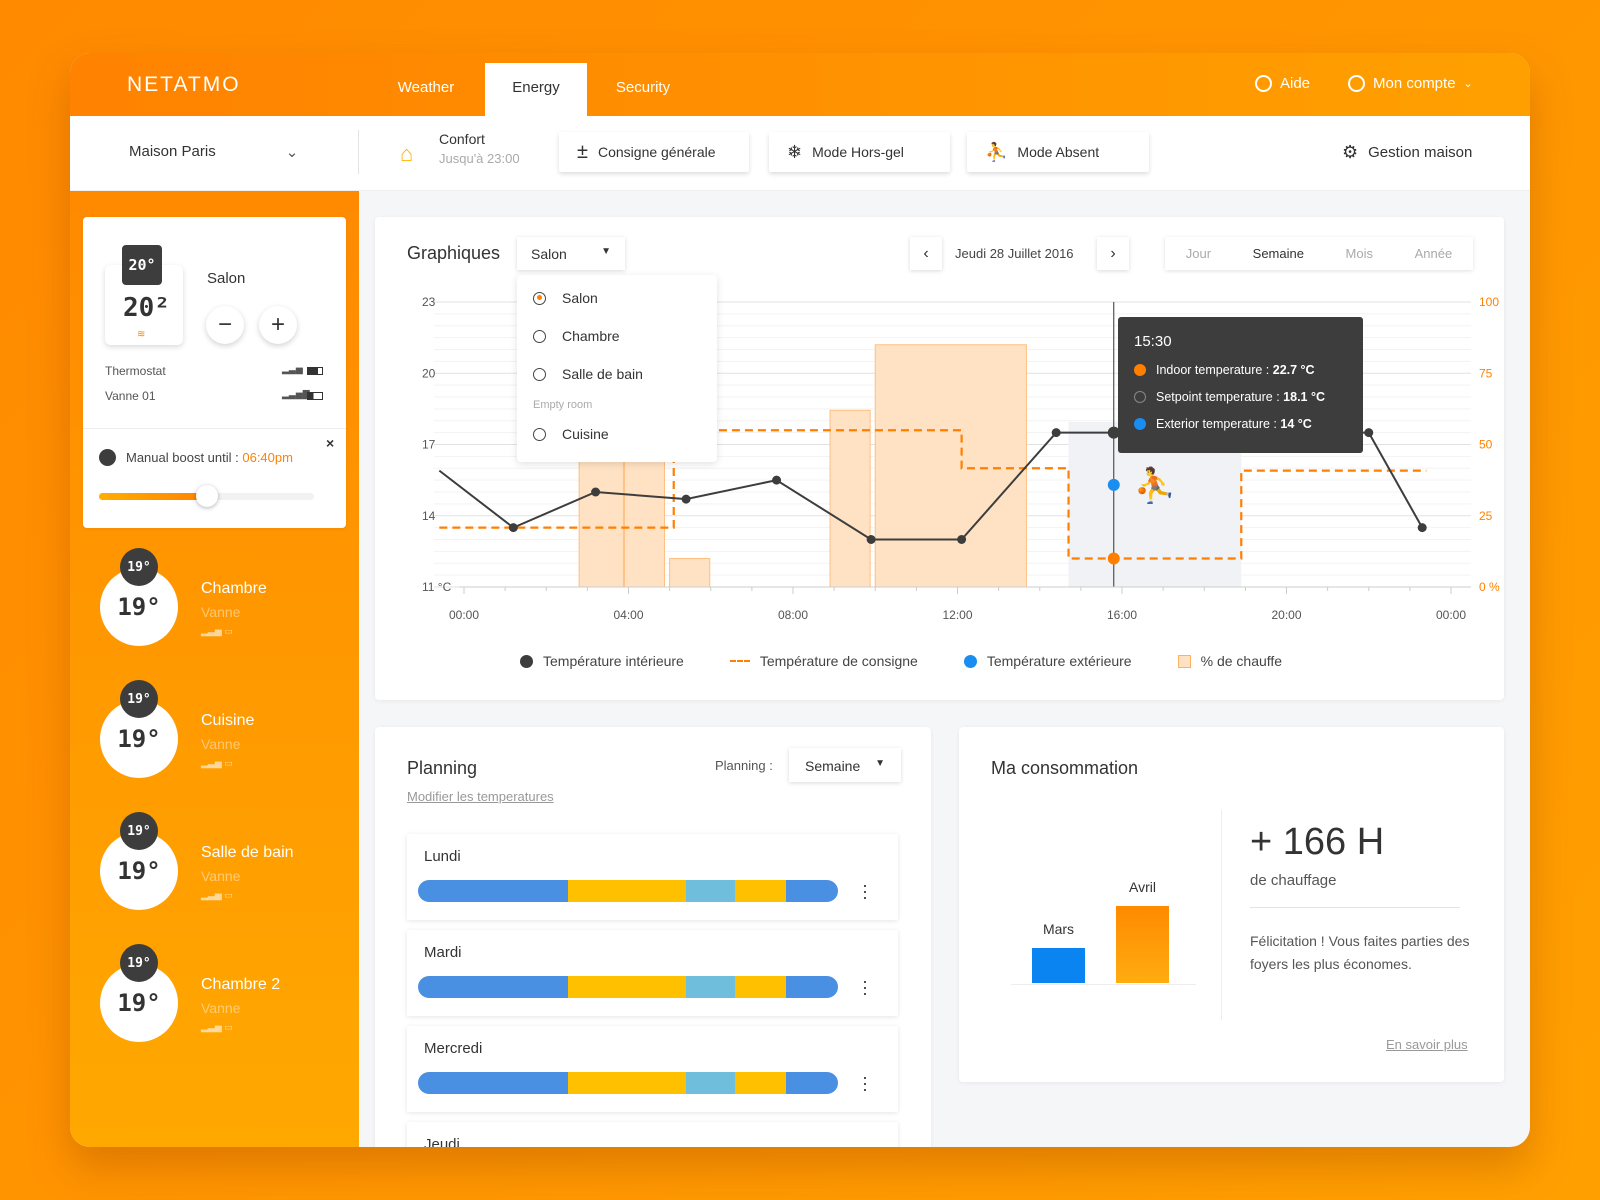 The width and height of the screenshot is (1600, 1200). I want to click on modify-temperatures-link: Modifier les temperatures, so click(480, 796).